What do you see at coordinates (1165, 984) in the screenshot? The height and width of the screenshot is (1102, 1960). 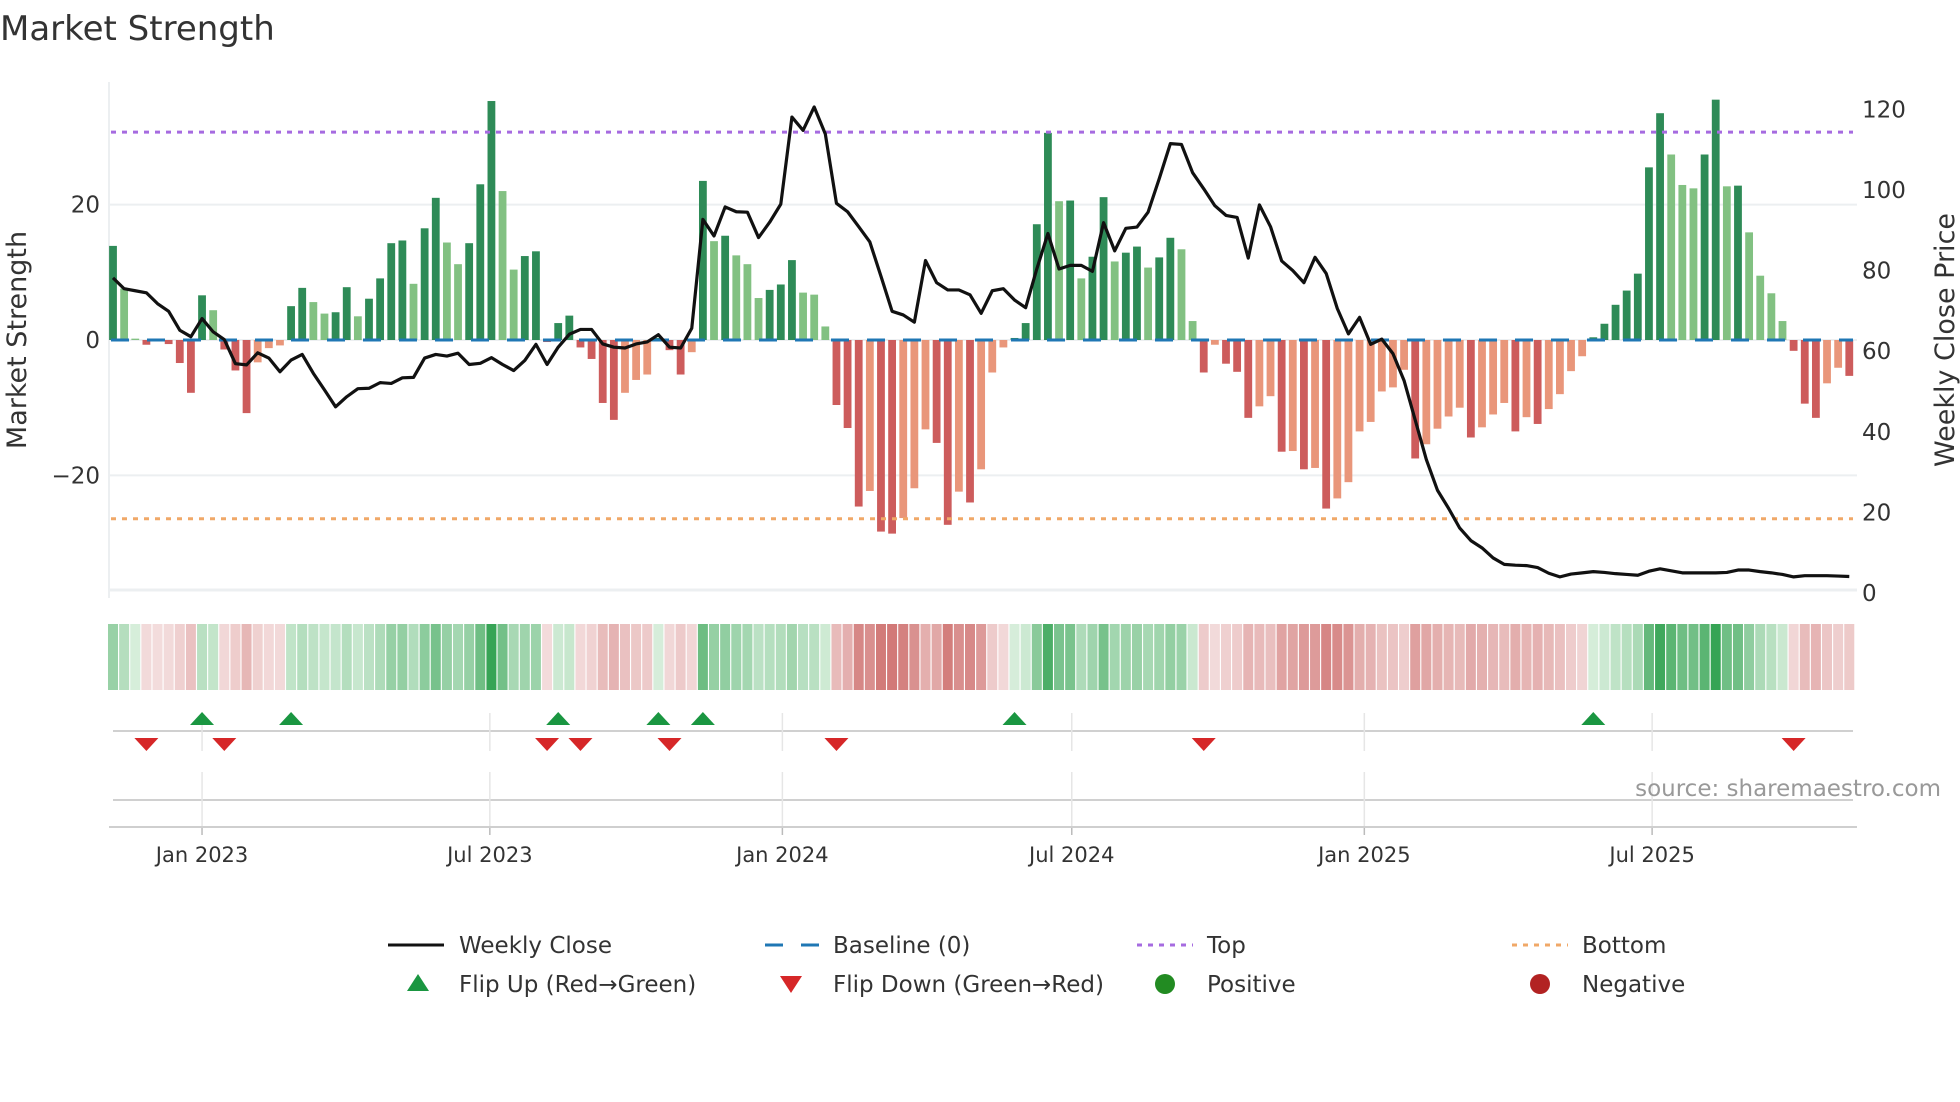 I see `circle-green-icon` at bounding box center [1165, 984].